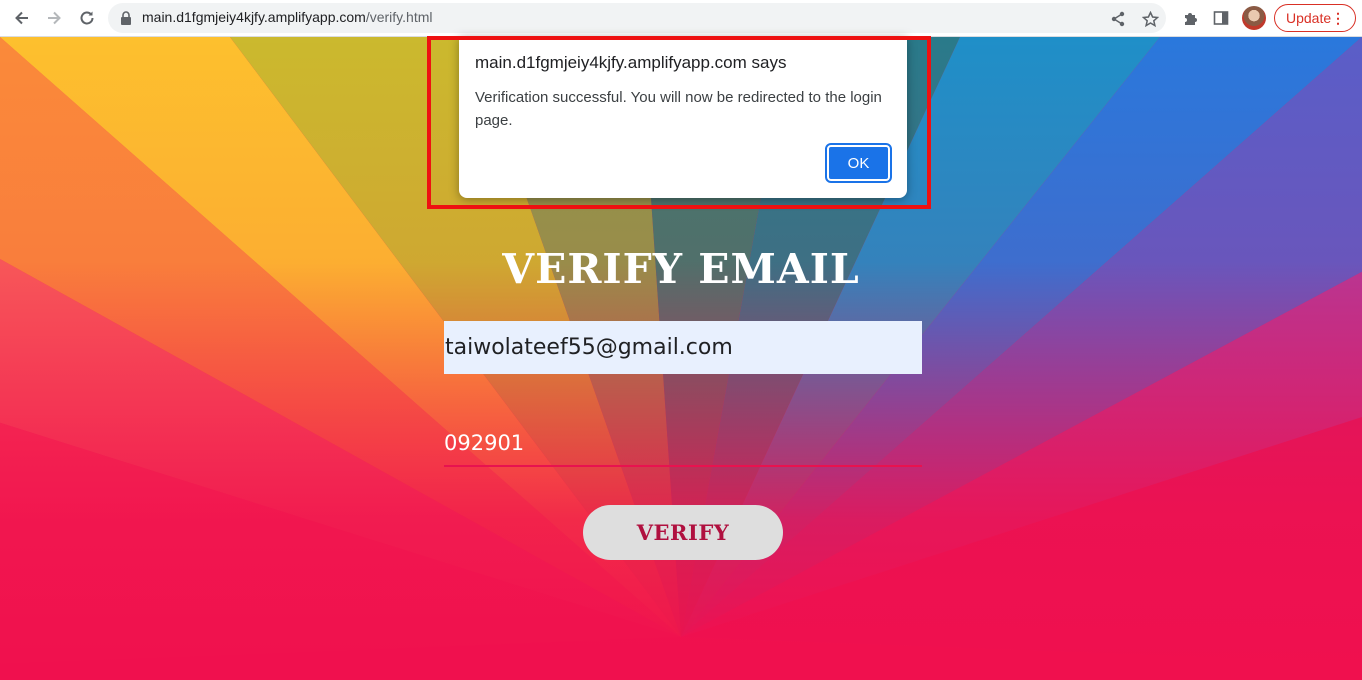 The height and width of the screenshot is (680, 1362). What do you see at coordinates (683, 347) in the screenshot?
I see `email-field` at bounding box center [683, 347].